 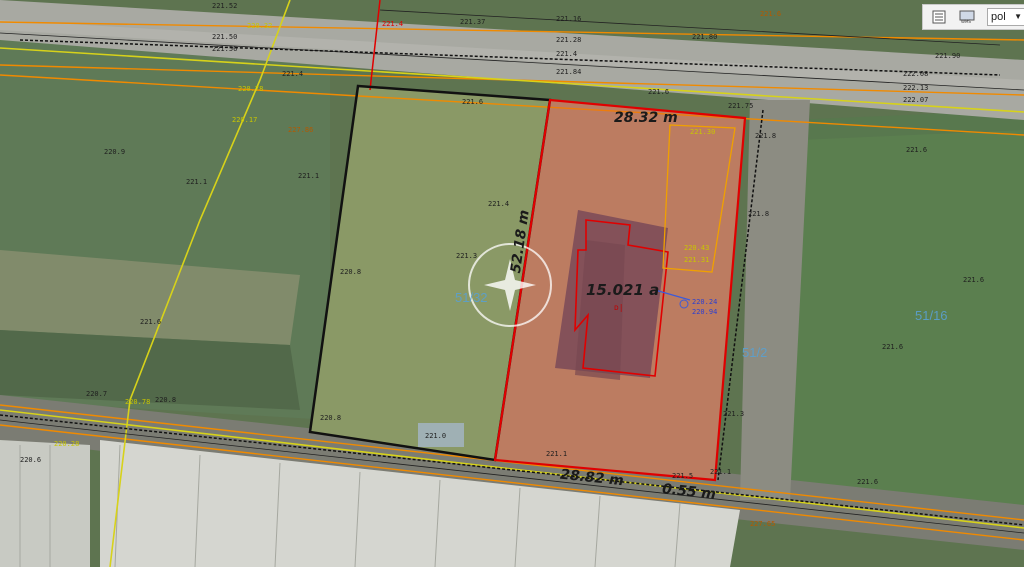 What do you see at coordinates (741, 106) in the screenshot?
I see `spot-height: 221.75` at bounding box center [741, 106].